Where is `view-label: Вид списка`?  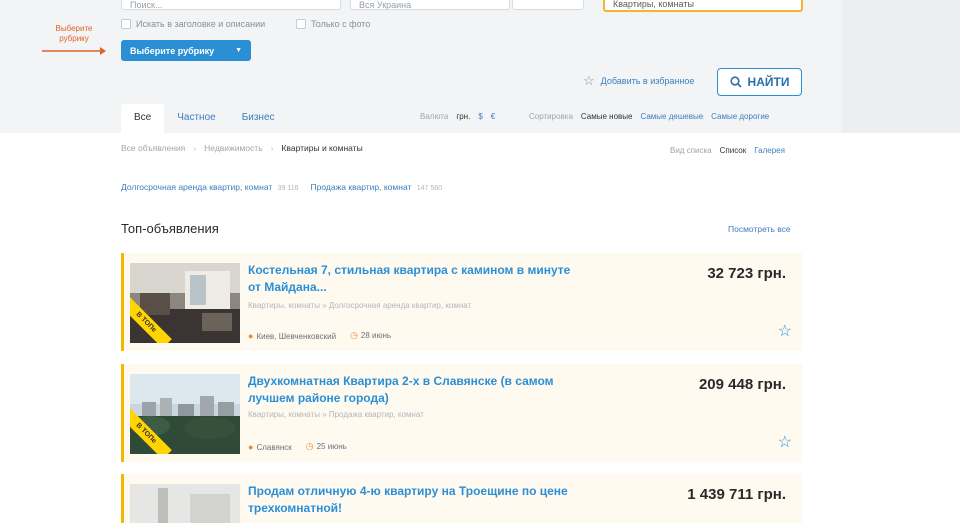
view-label: Вид списка is located at coordinates (691, 150).